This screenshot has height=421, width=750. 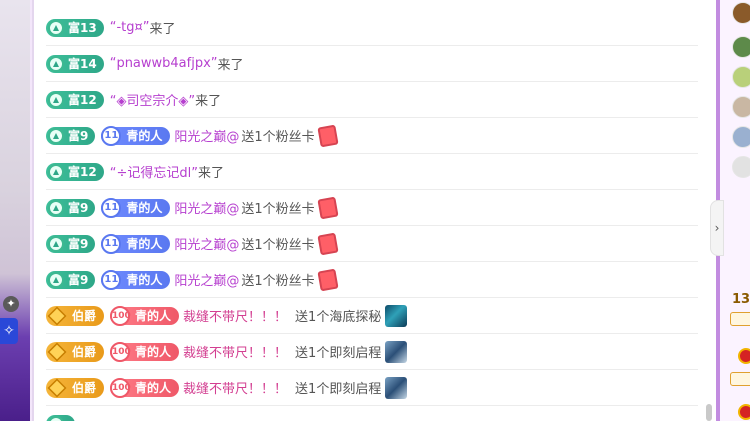 What do you see at coordinates (154, 171) in the screenshot?
I see `username: “÷记得忘记dl”` at bounding box center [154, 171].